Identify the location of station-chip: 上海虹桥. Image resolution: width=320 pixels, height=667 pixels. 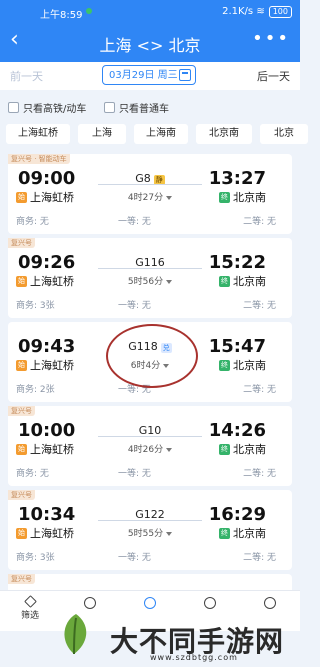
(38, 134).